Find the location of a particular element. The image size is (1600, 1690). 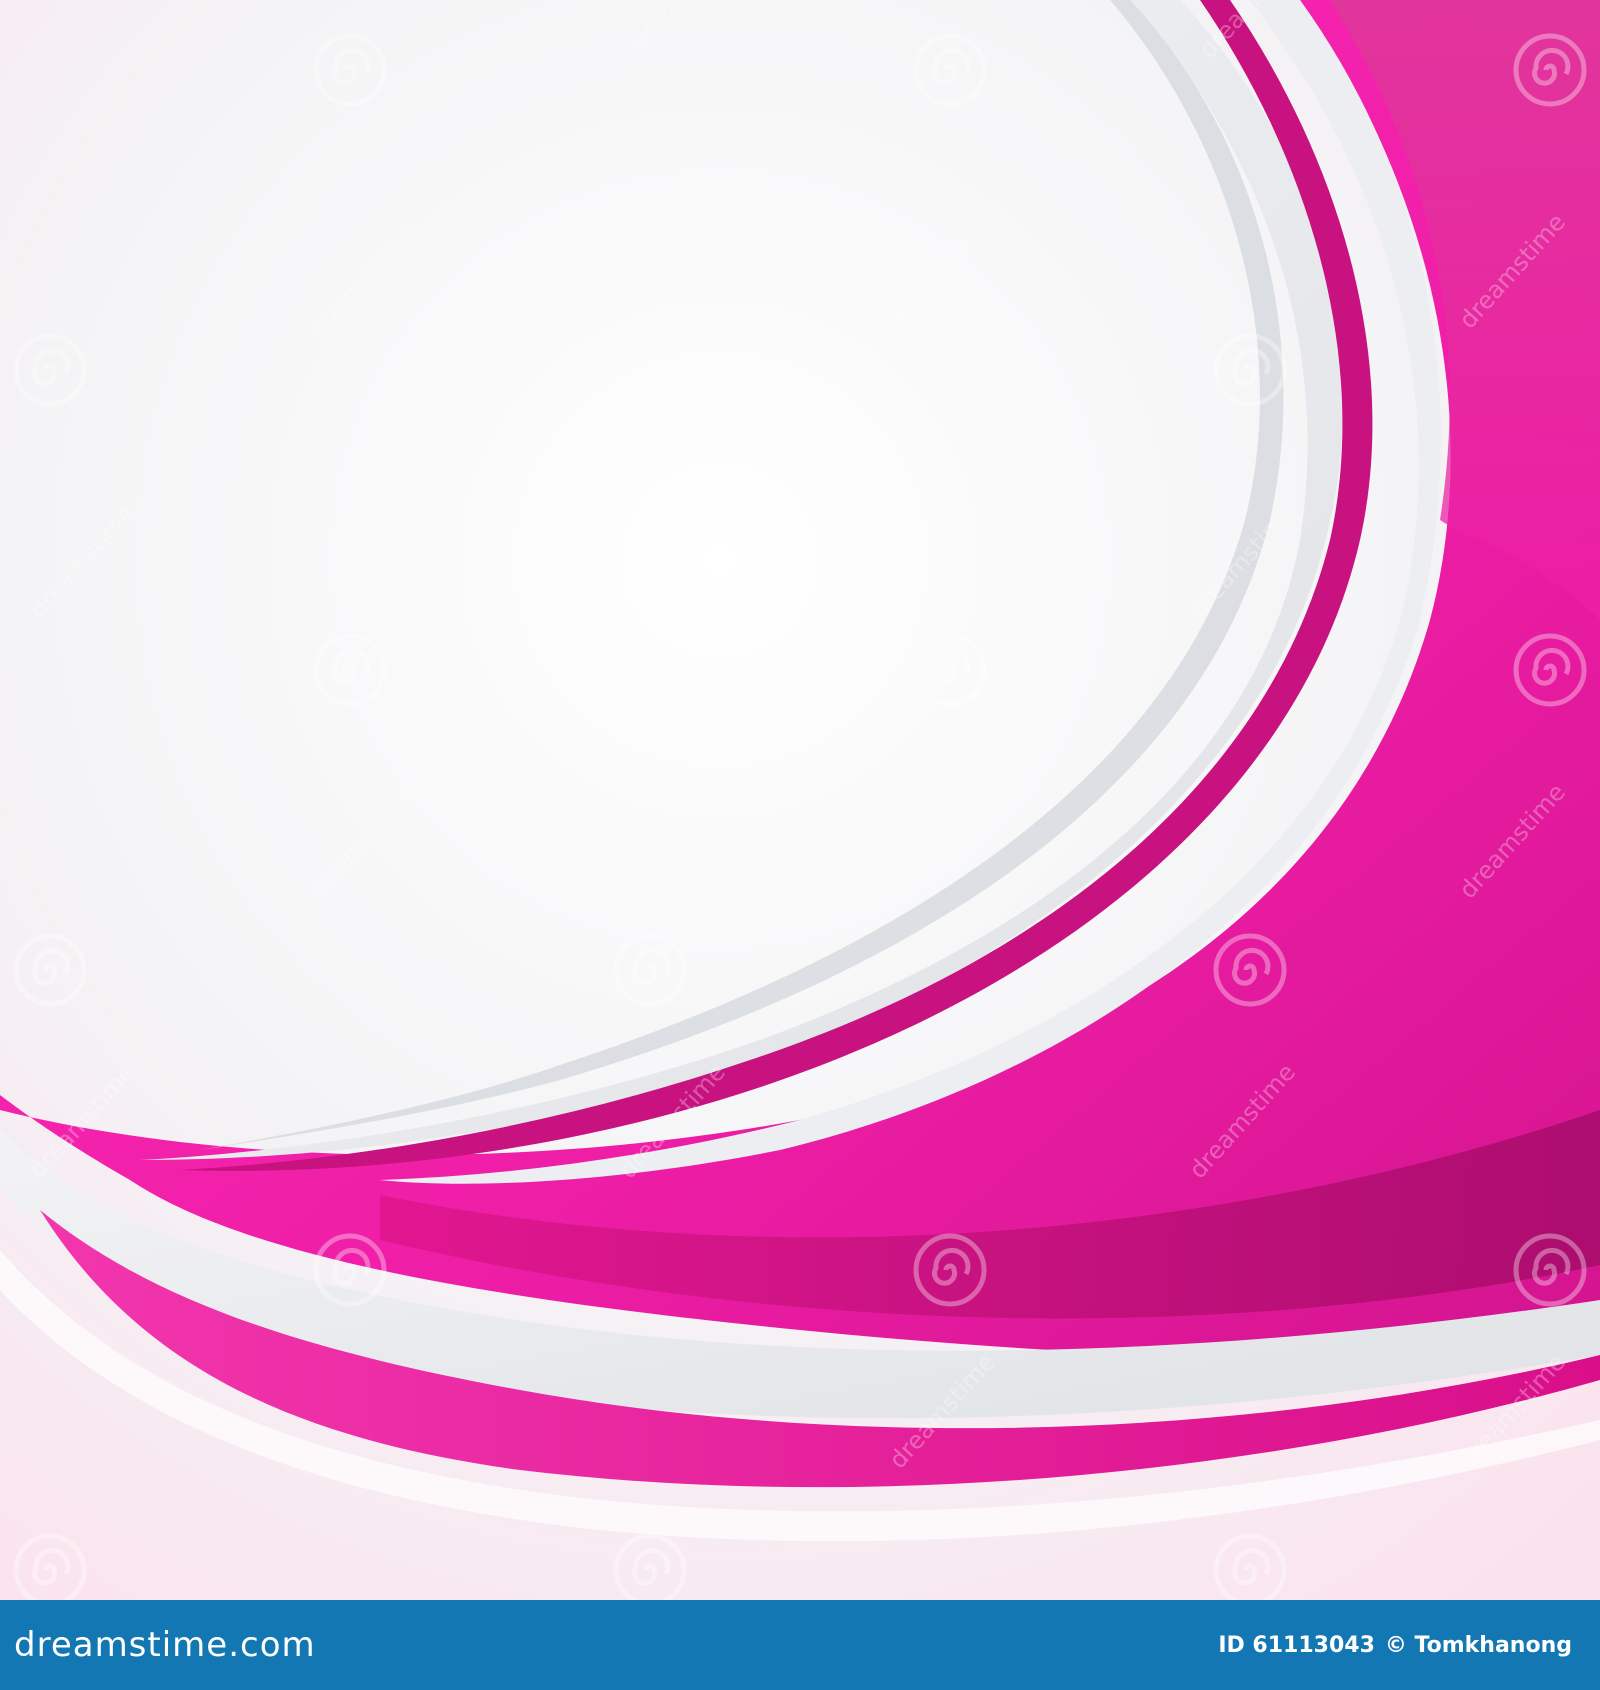

footer-bar: dreamstime .com ID 61113043 © Tomkhanong is located at coordinates (800, 1645).